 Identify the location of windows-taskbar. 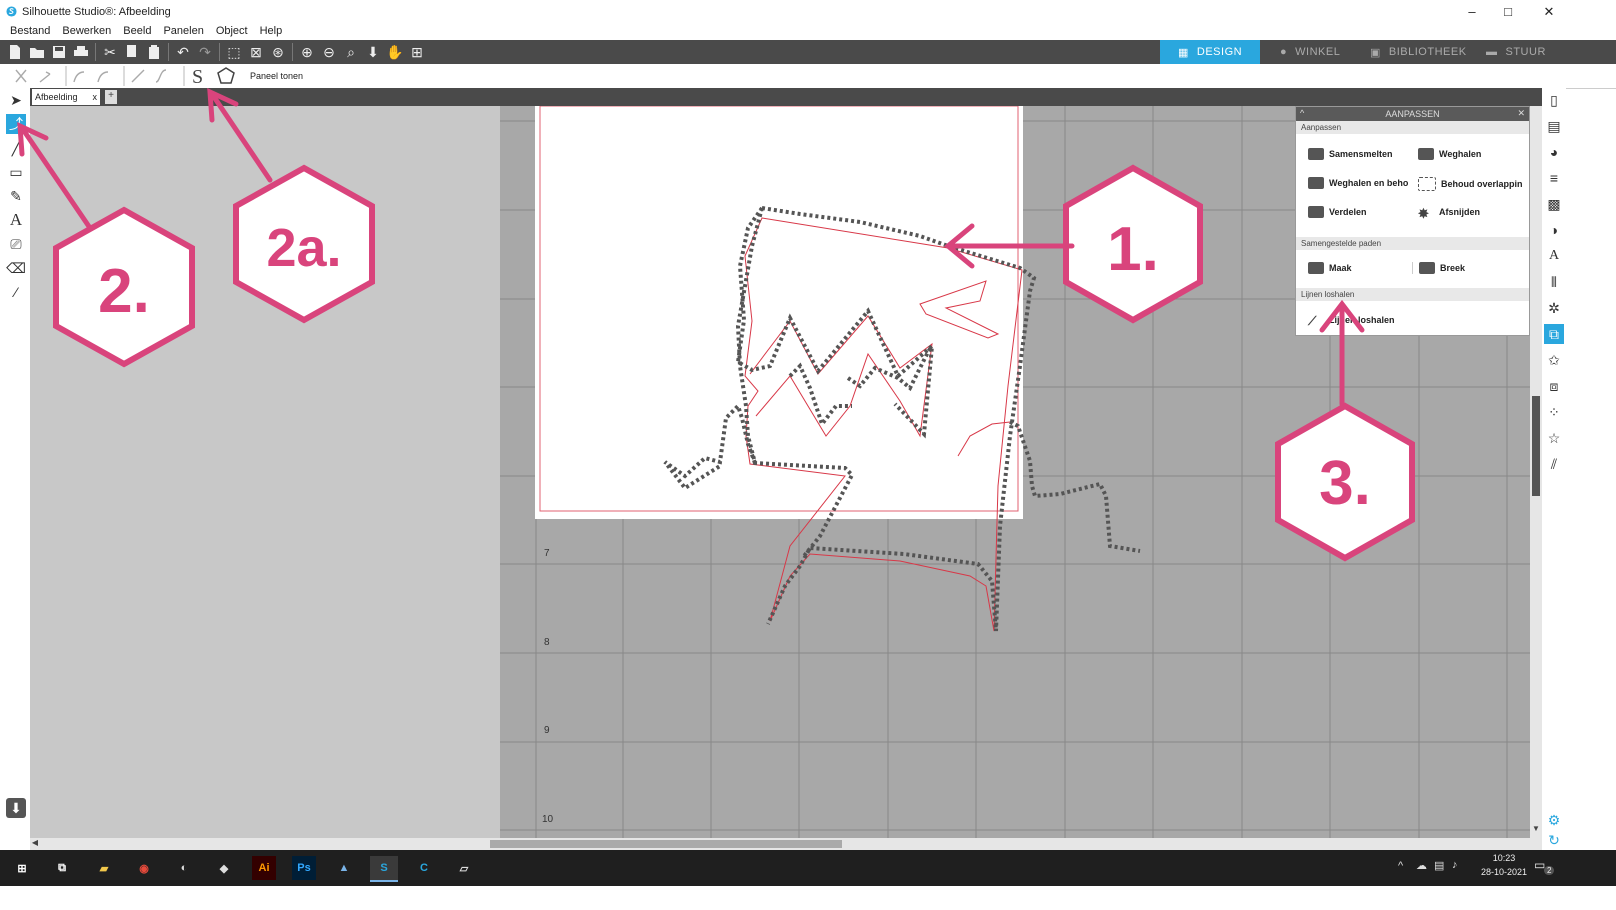
(808, 868).